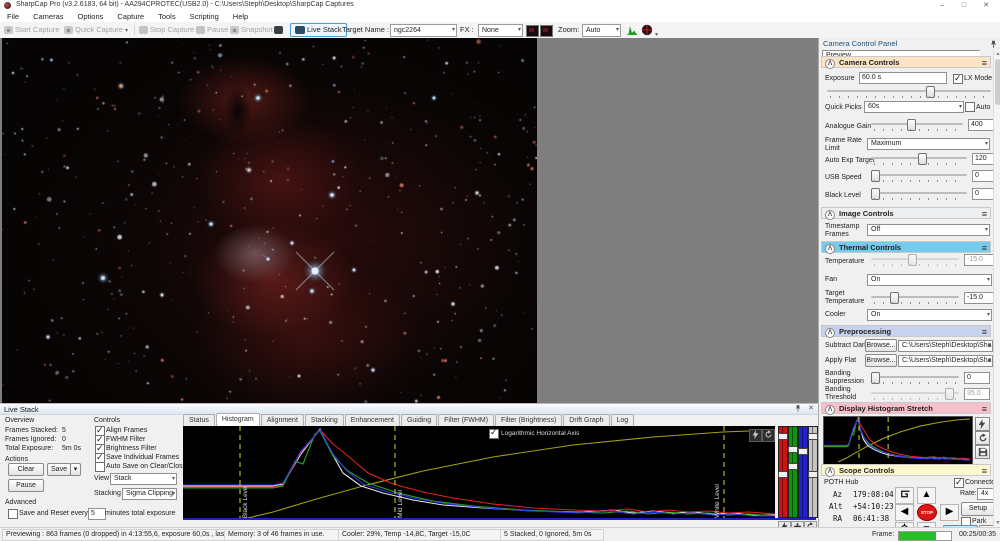 Image resolution: width=1000 pixels, height=541 pixels. I want to click on target-name-combo: ngc2264 ▾, so click(423, 30).